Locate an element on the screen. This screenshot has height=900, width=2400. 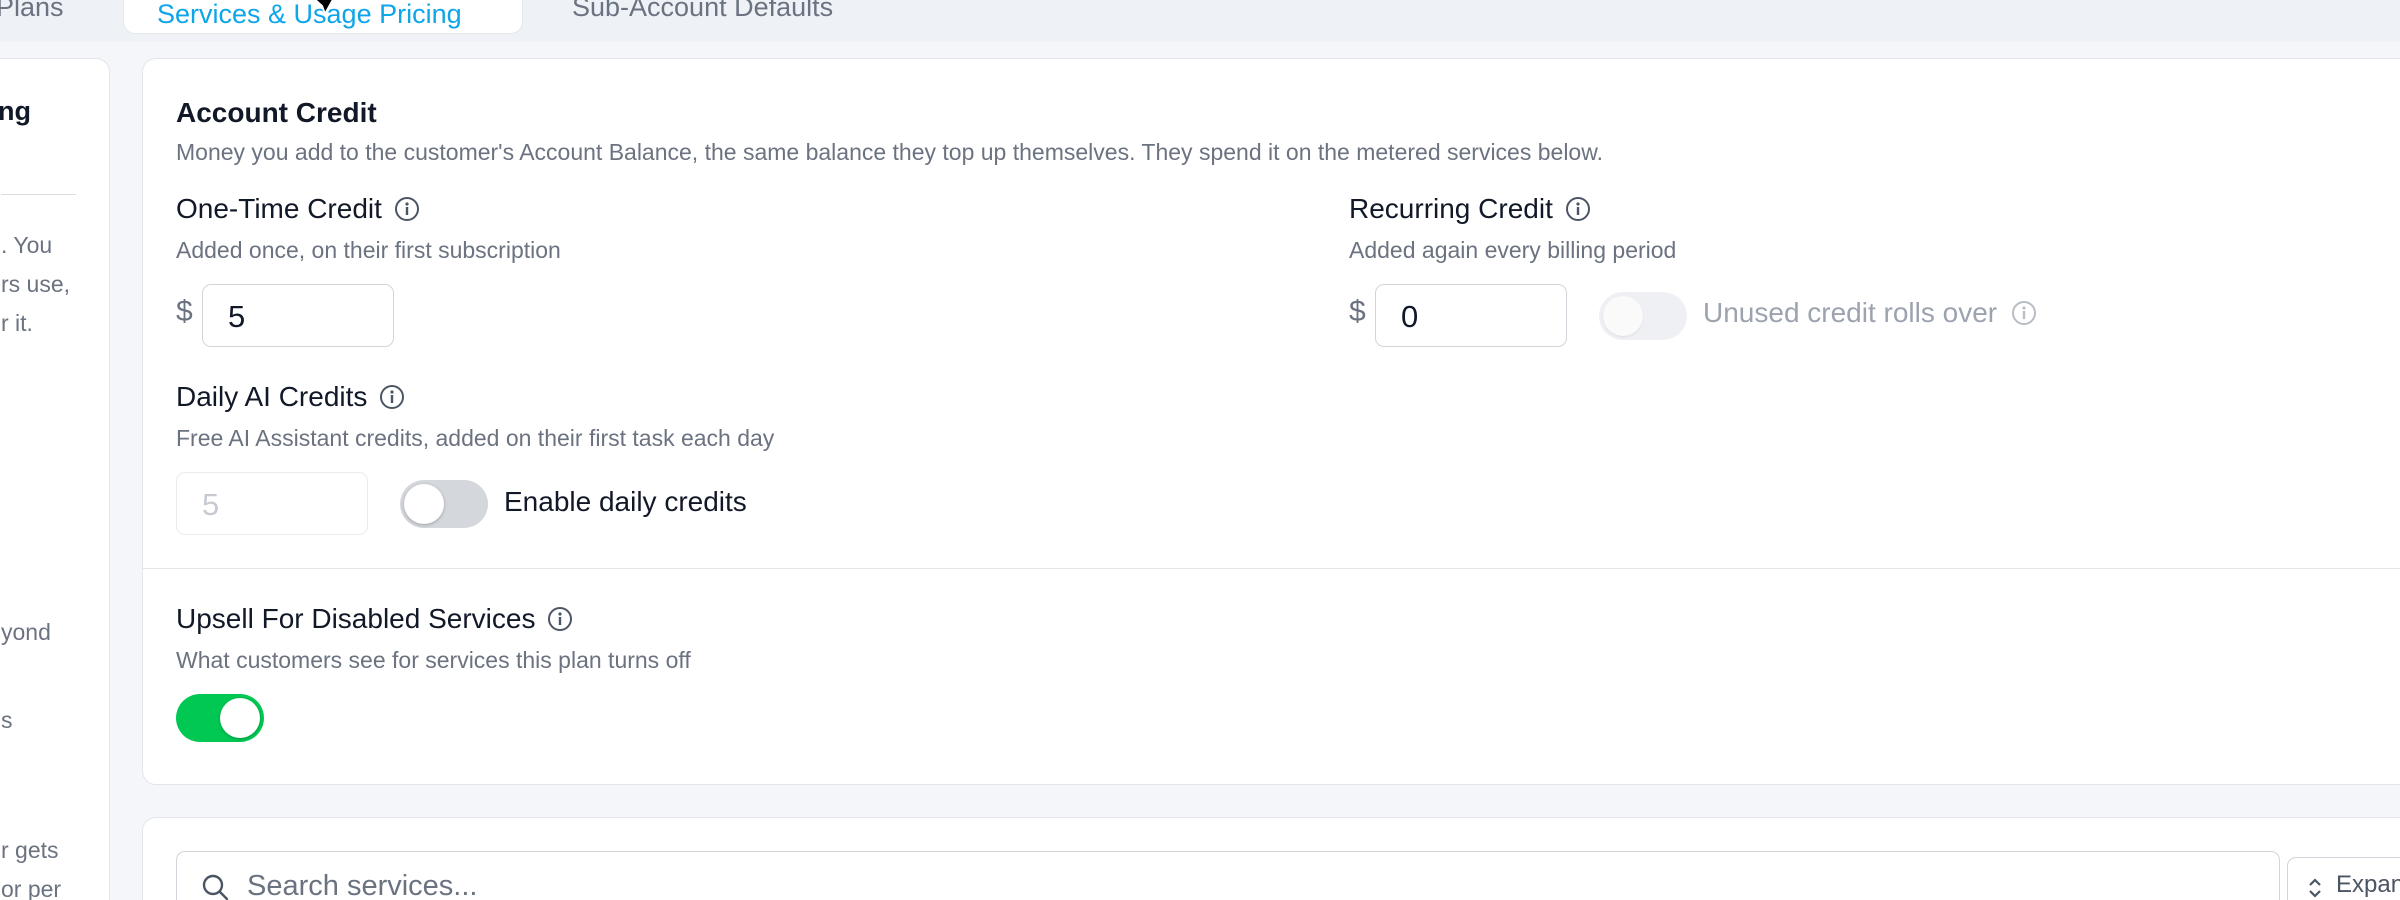
left-panel-line: r gets is located at coordinates (30, 850).